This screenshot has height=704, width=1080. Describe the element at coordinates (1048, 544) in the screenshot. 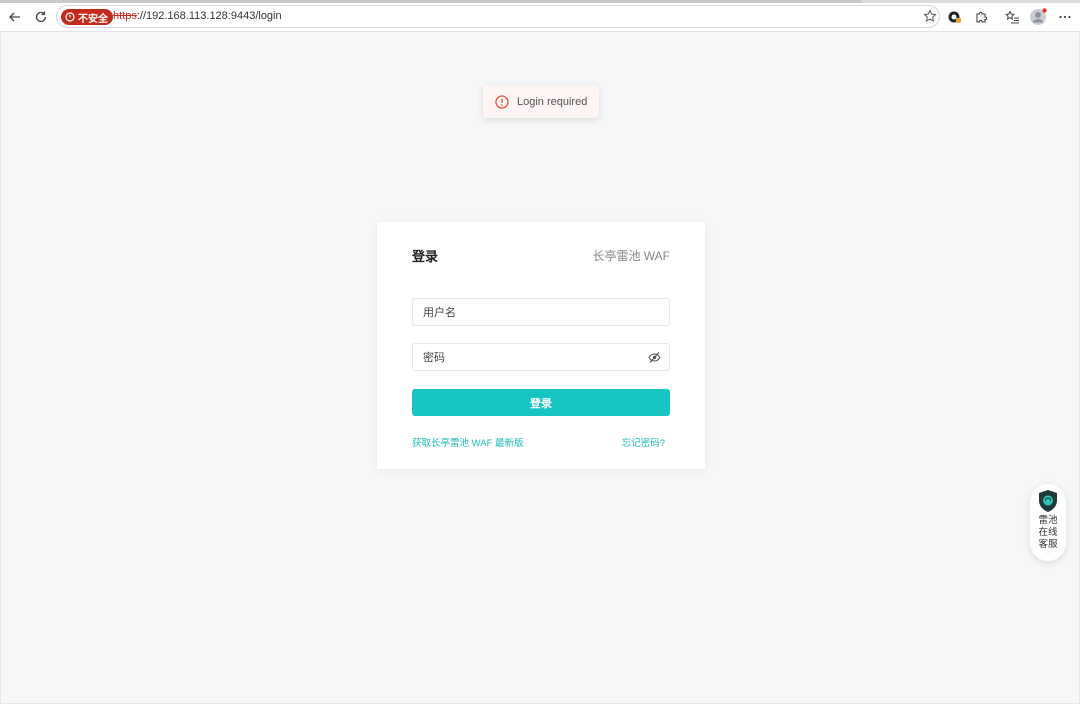

I see `support-line-3: 客服` at that location.